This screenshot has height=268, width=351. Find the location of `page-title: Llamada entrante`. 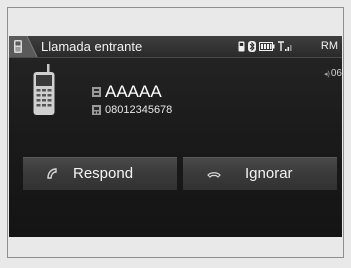

page-title: Llamada entrante is located at coordinates (92, 46).